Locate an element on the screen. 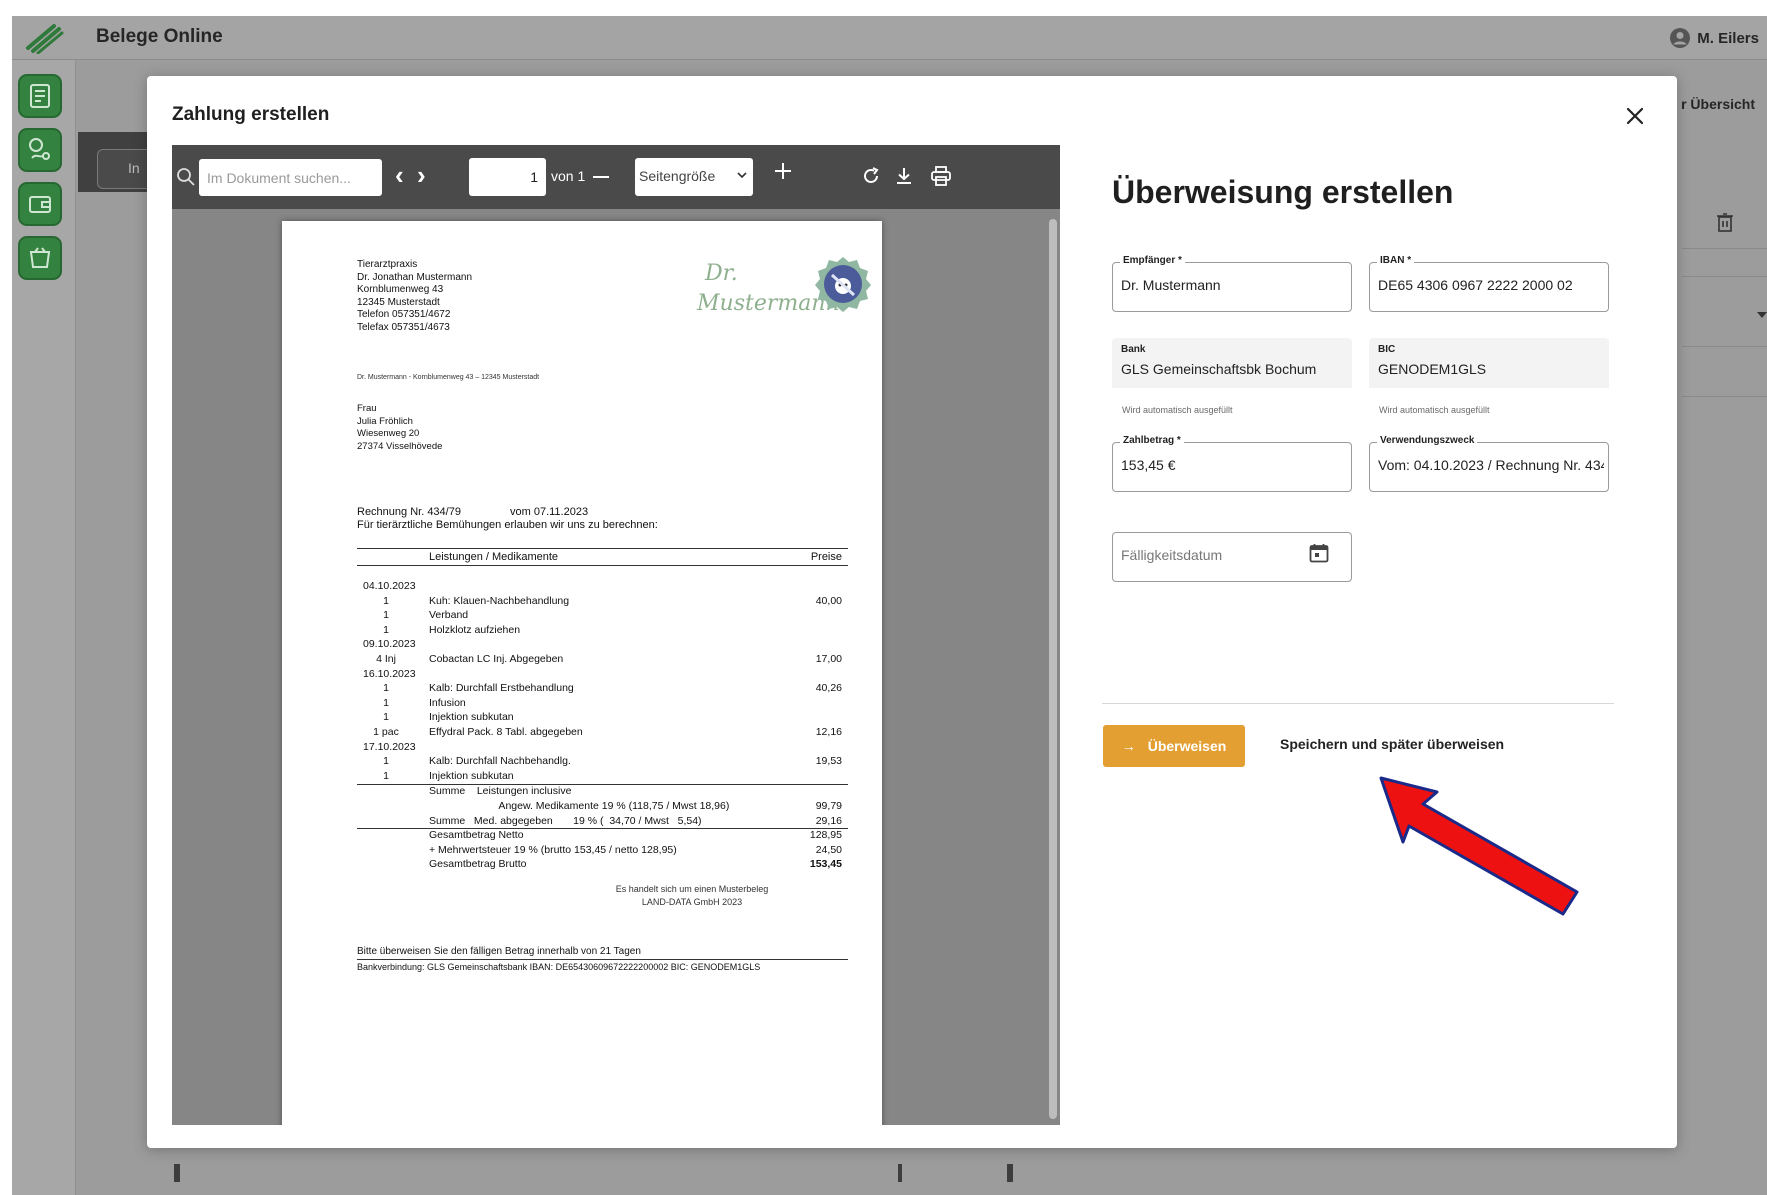  header-description: Leistungen / Medikamente is located at coordinates (494, 557).